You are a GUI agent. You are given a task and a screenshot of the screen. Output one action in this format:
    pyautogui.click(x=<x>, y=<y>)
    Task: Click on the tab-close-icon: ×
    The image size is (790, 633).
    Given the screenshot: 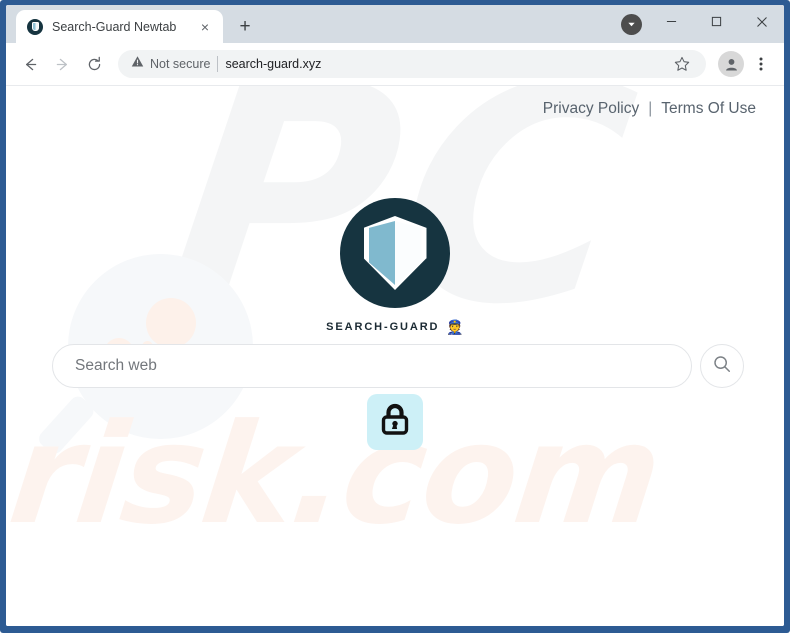 What is the action you would take?
    pyautogui.click(x=205, y=27)
    